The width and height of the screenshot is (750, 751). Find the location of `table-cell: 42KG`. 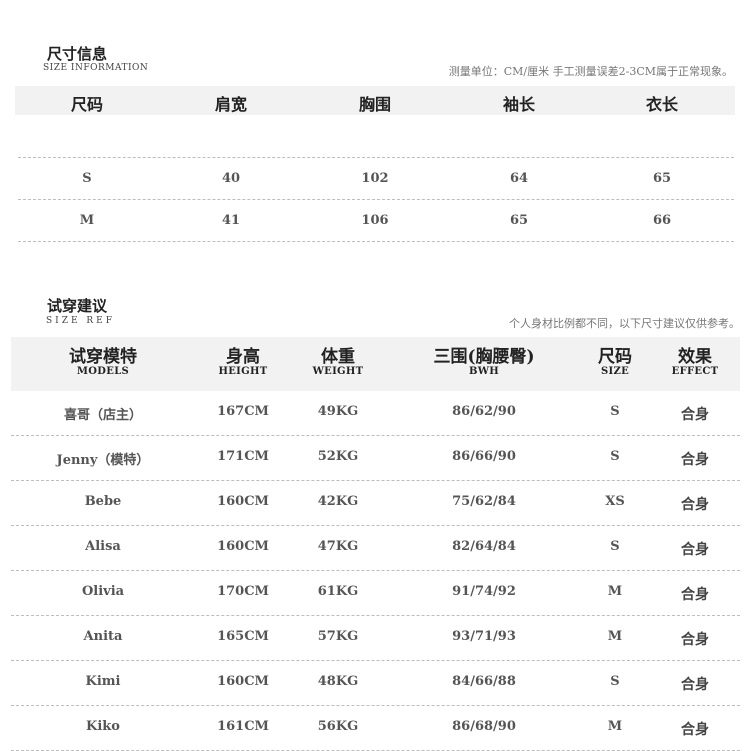

table-cell: 42KG is located at coordinates (338, 501).